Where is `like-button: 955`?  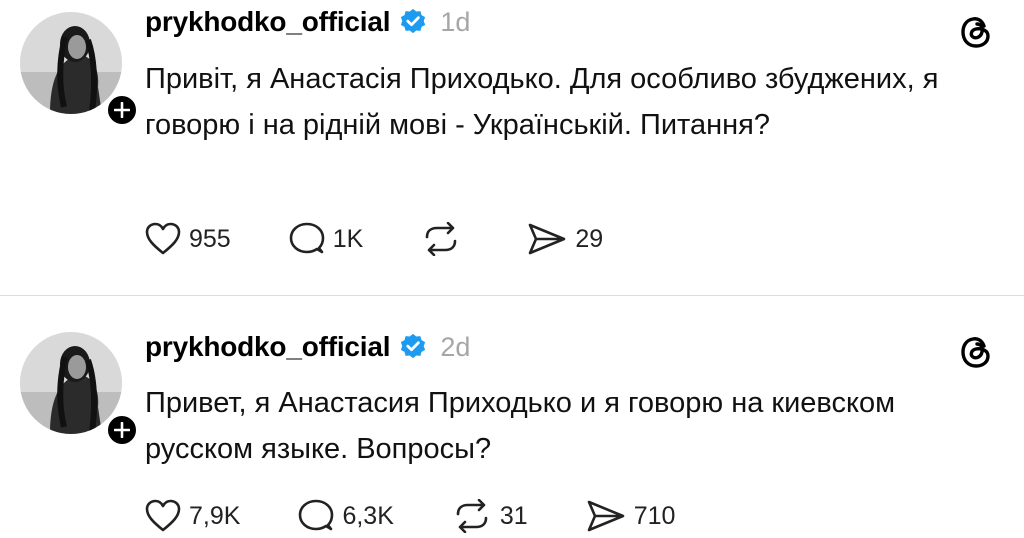
like-button: 955 is located at coordinates (188, 239).